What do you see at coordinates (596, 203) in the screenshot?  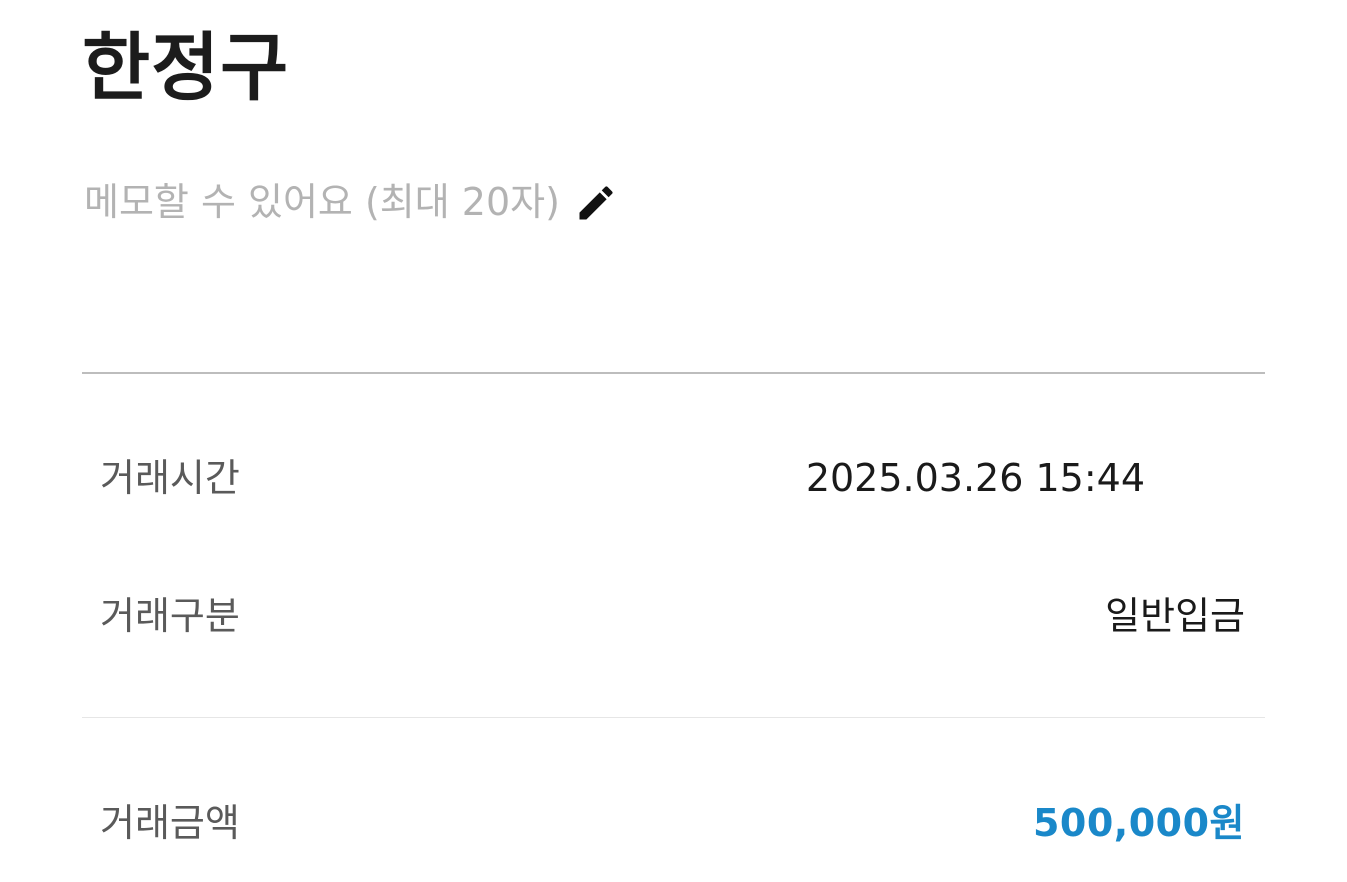 I see `pencil-icon` at bounding box center [596, 203].